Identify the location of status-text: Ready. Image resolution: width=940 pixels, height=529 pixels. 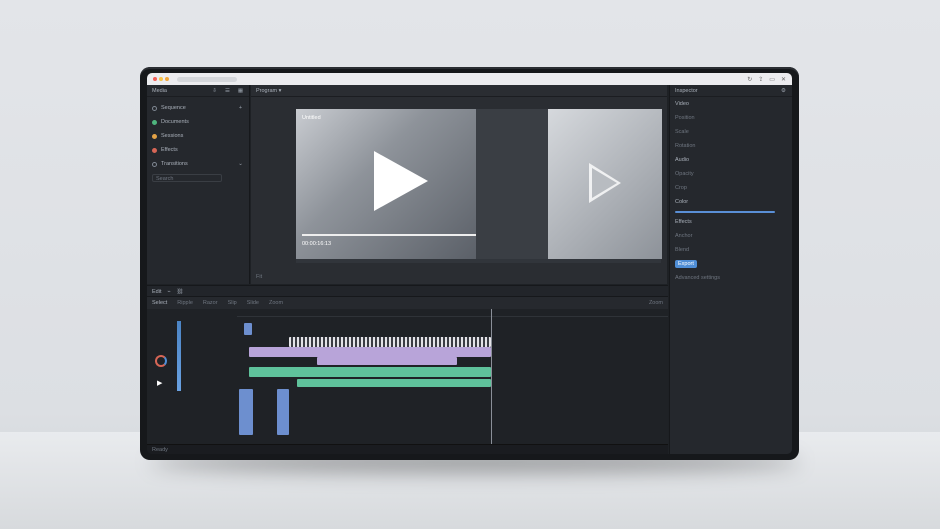
(160, 450).